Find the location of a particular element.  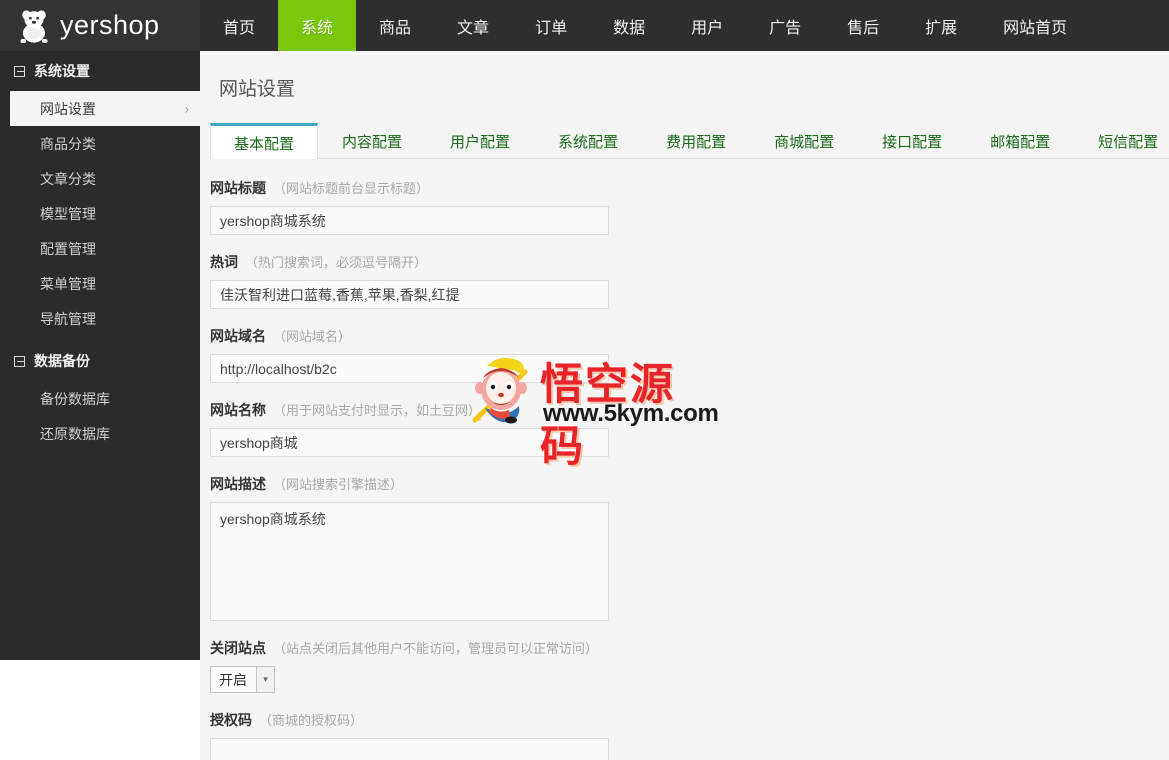

page-title: 网站设置 is located at coordinates (257, 89).